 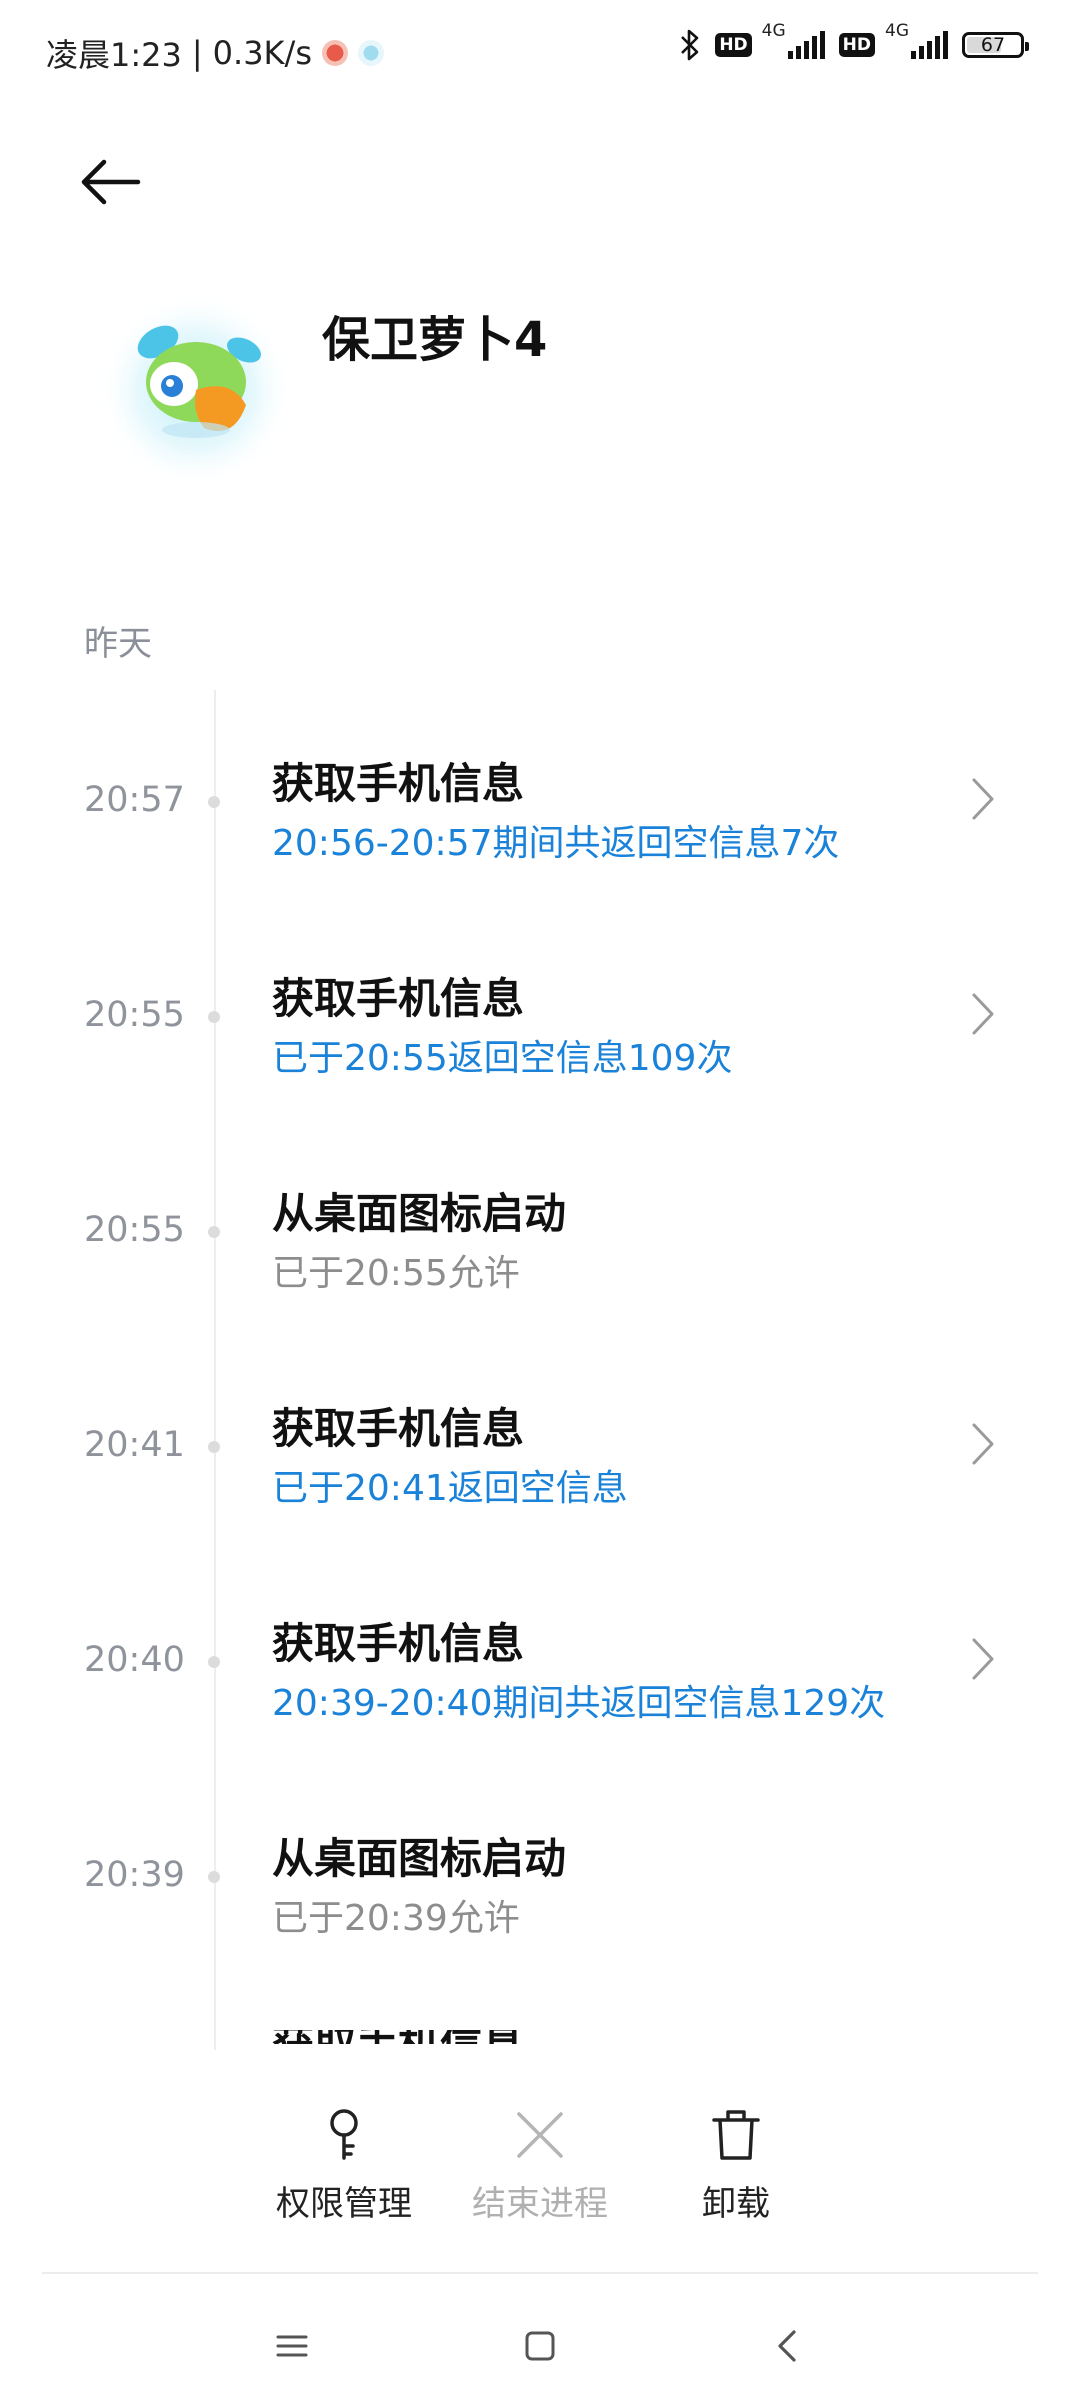 I want to click on permission-manage-button: 权限管理, so click(x=344, y=2157).